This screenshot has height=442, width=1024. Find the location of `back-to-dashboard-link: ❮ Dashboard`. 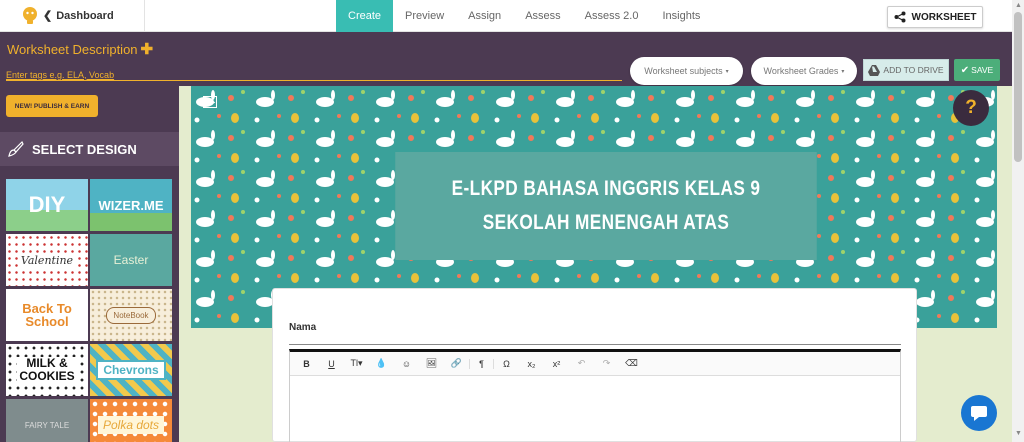

back-to-dashboard-link: ❮ Dashboard is located at coordinates (78, 16).